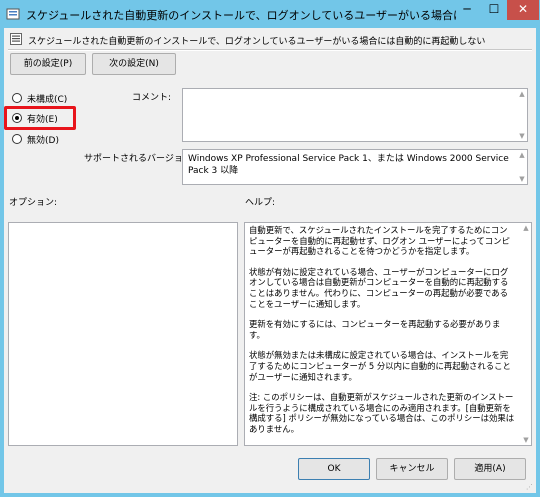 The image size is (540, 497). I want to click on help-label: ヘルプ:, so click(260, 203).